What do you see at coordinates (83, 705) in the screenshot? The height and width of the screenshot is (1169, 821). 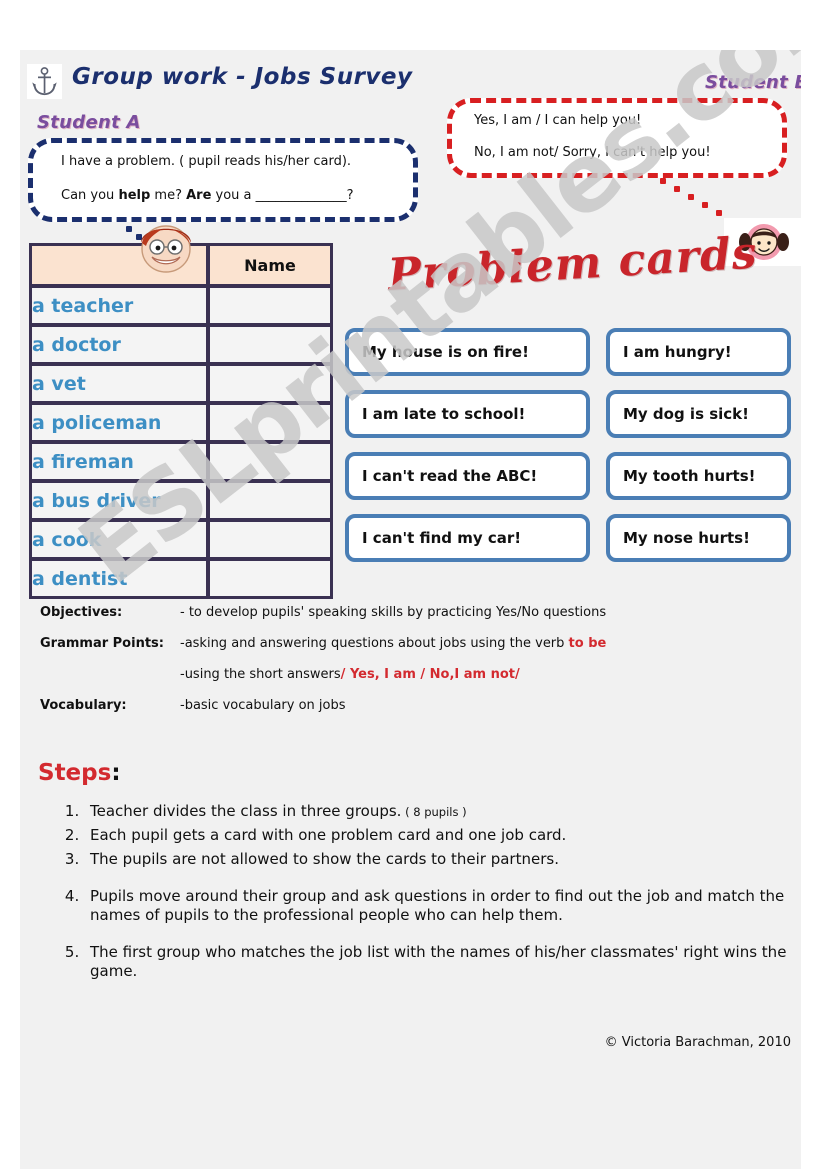 I see `vocabulary-label: Vocabulary:` at bounding box center [83, 705].